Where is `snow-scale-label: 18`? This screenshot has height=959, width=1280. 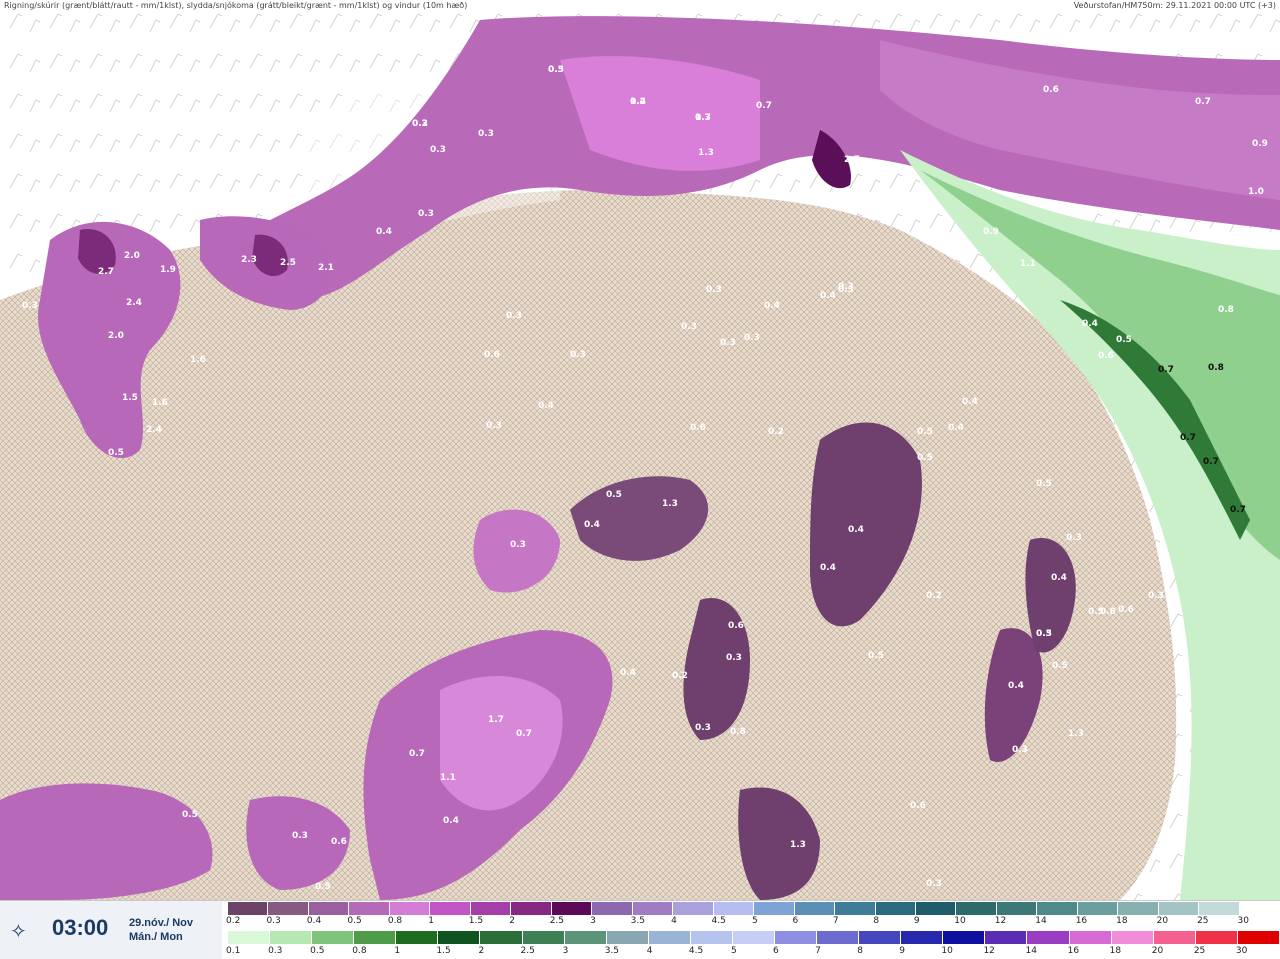
snow-scale-label: 18 is located at coordinates (1122, 921).